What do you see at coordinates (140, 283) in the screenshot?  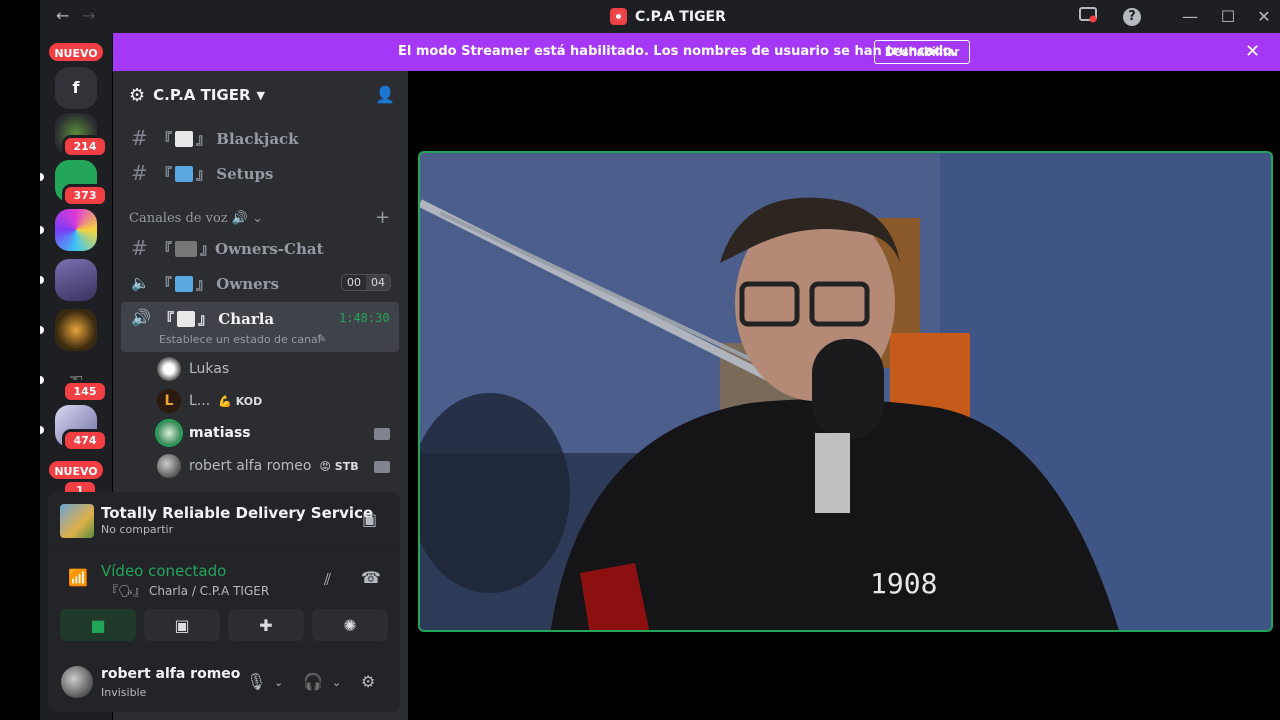 I see `speaker-icon: 🔈` at bounding box center [140, 283].